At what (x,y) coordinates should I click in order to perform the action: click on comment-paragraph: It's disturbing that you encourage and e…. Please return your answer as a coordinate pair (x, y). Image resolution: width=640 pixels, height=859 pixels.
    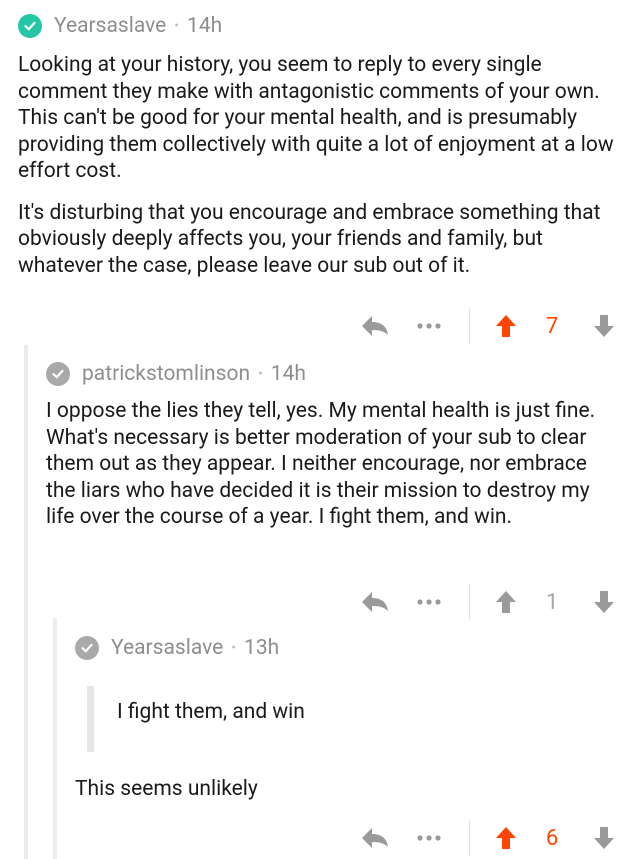
    Looking at the image, I should click on (309, 239).